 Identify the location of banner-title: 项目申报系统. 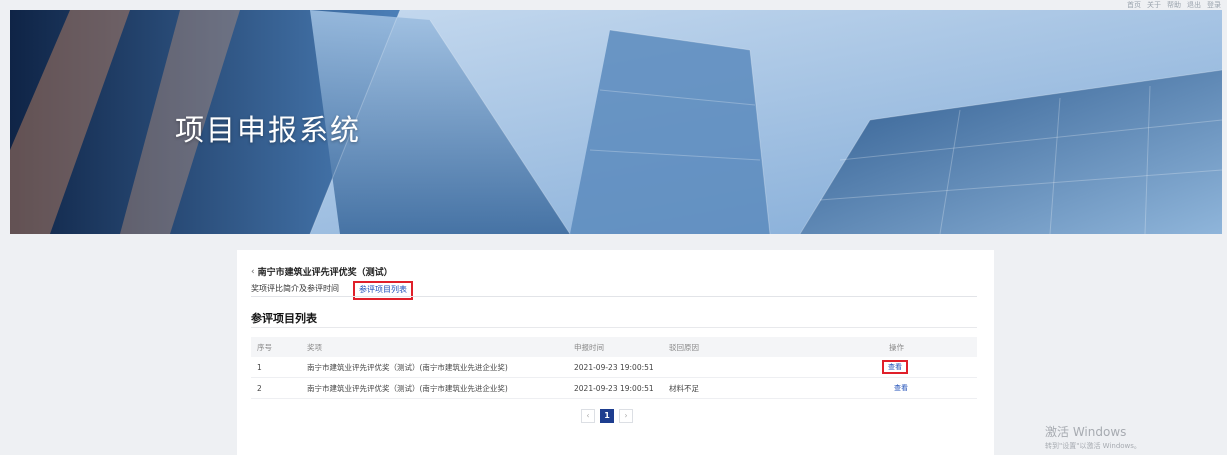
(268, 130).